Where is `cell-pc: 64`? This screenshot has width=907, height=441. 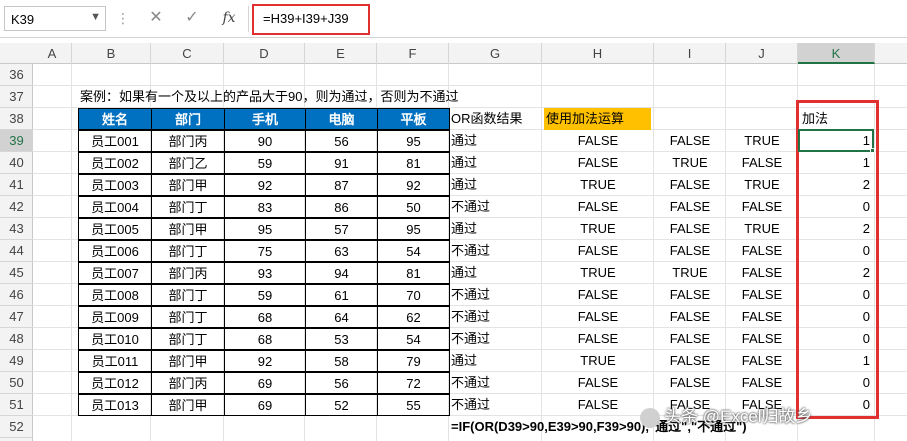
cell-pc: 64 is located at coordinates (341, 317).